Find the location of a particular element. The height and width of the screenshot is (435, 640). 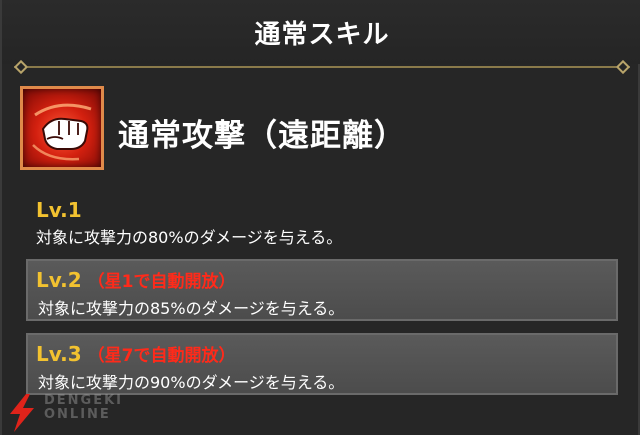

level-label: Lv.1 is located at coordinates (59, 210).